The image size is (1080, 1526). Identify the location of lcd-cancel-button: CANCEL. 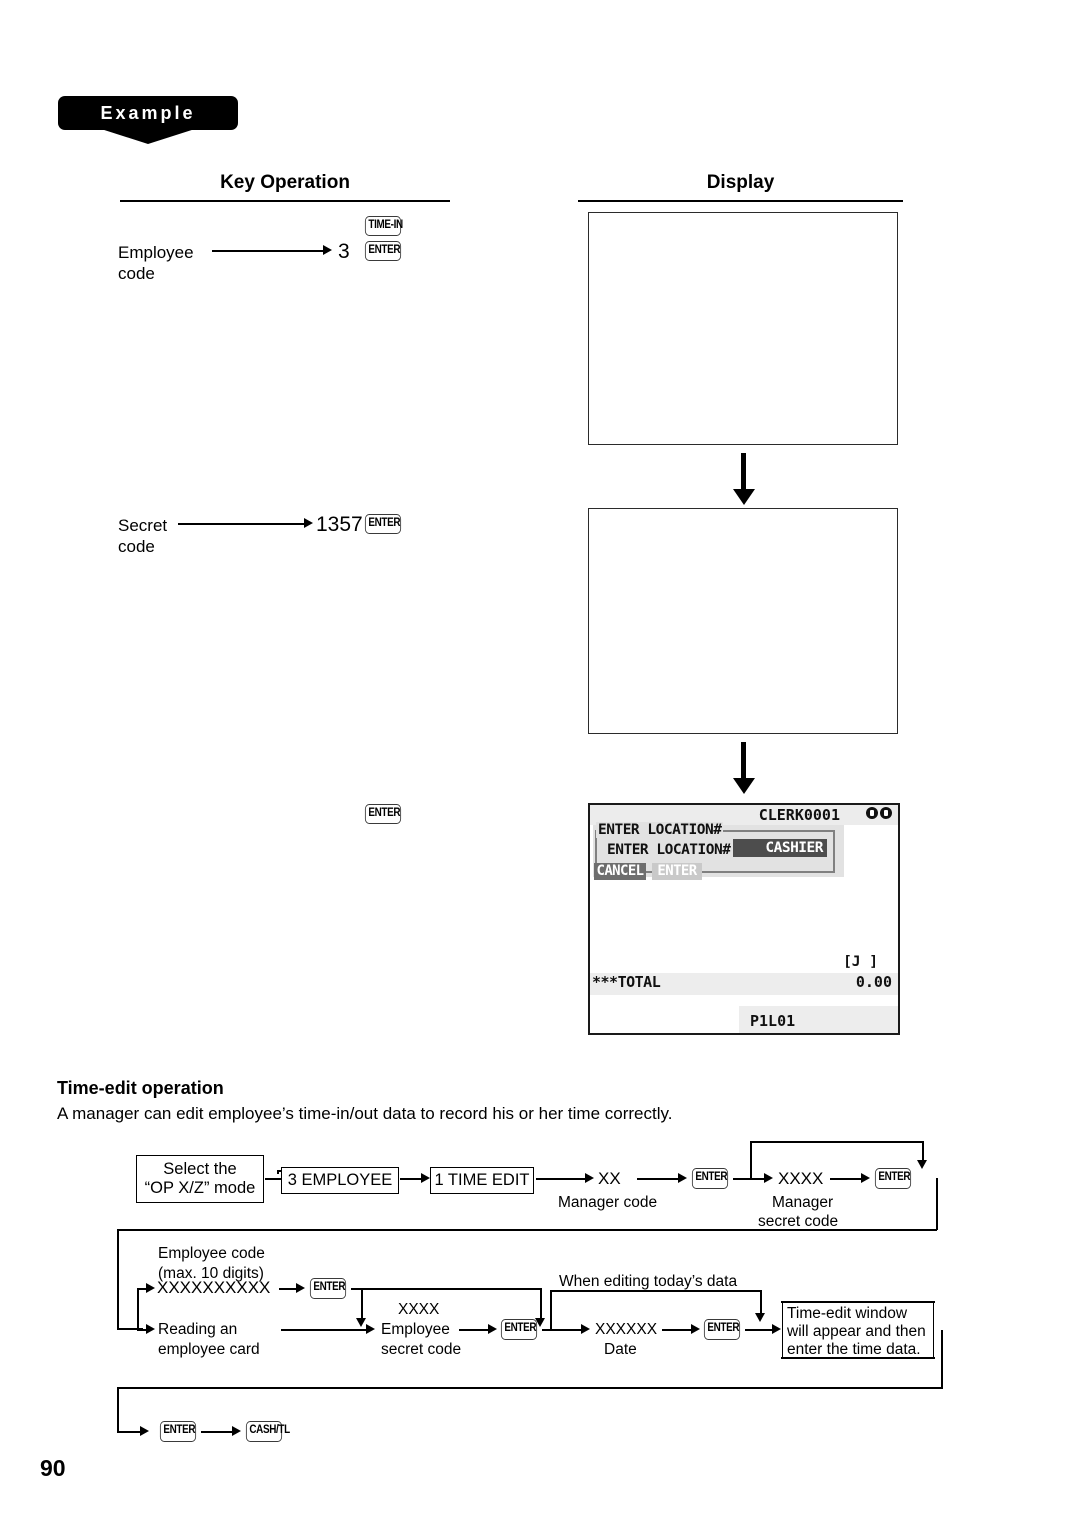
(620, 871).